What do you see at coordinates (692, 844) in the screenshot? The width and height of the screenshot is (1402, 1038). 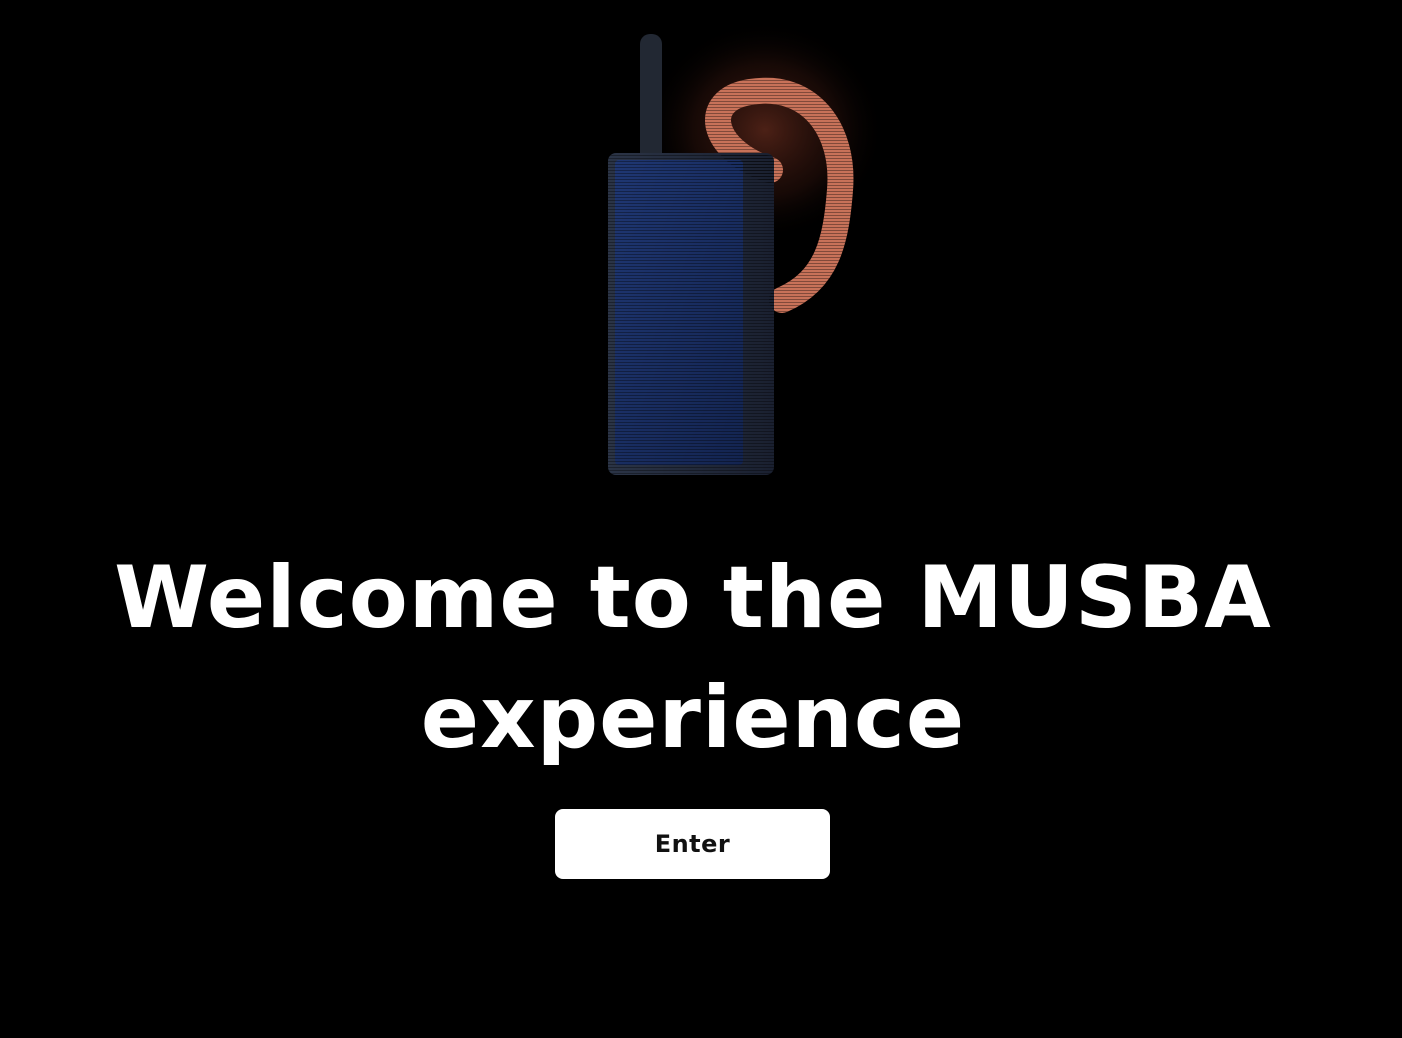 I see `enter-button: Enter` at bounding box center [692, 844].